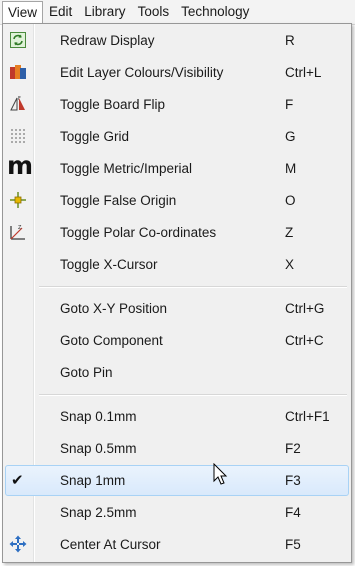 This screenshot has width=355, height=566. What do you see at coordinates (177, 136) in the screenshot?
I see `menu-item-toggle-grid: Toggle Grid G` at bounding box center [177, 136].